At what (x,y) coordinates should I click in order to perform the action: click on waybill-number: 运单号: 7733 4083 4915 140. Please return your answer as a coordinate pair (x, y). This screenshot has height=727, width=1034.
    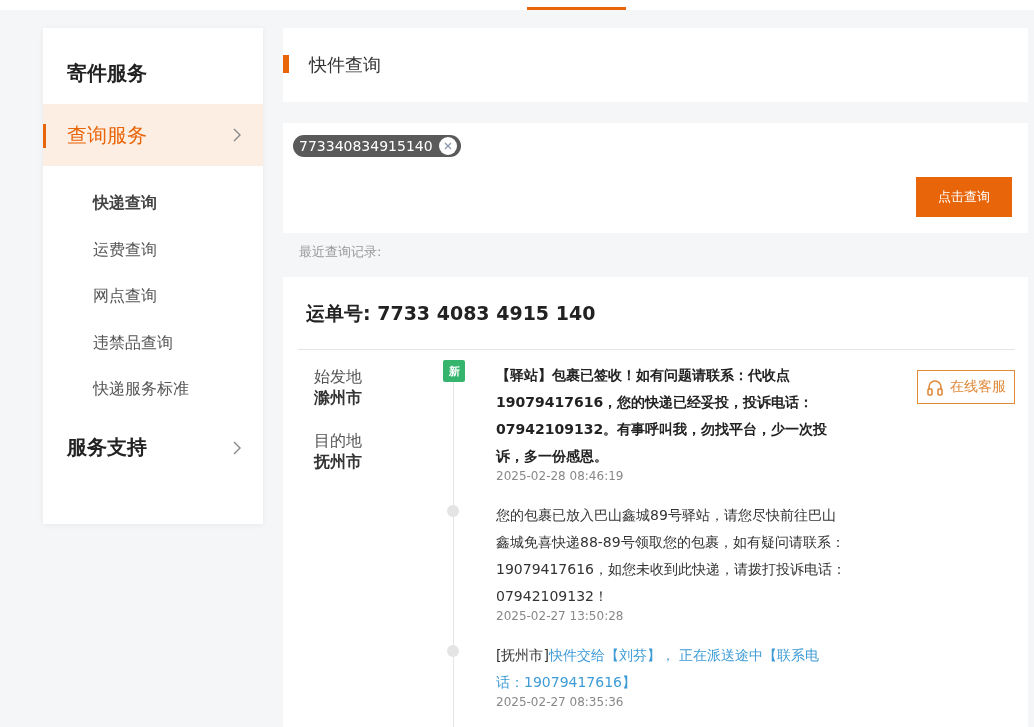
    Looking at the image, I should click on (656, 313).